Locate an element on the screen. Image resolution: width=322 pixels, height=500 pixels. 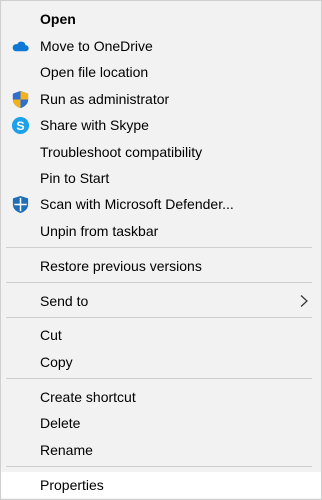
menu-item-label: Troubleshoot compatibility is located at coordinates (121, 152).